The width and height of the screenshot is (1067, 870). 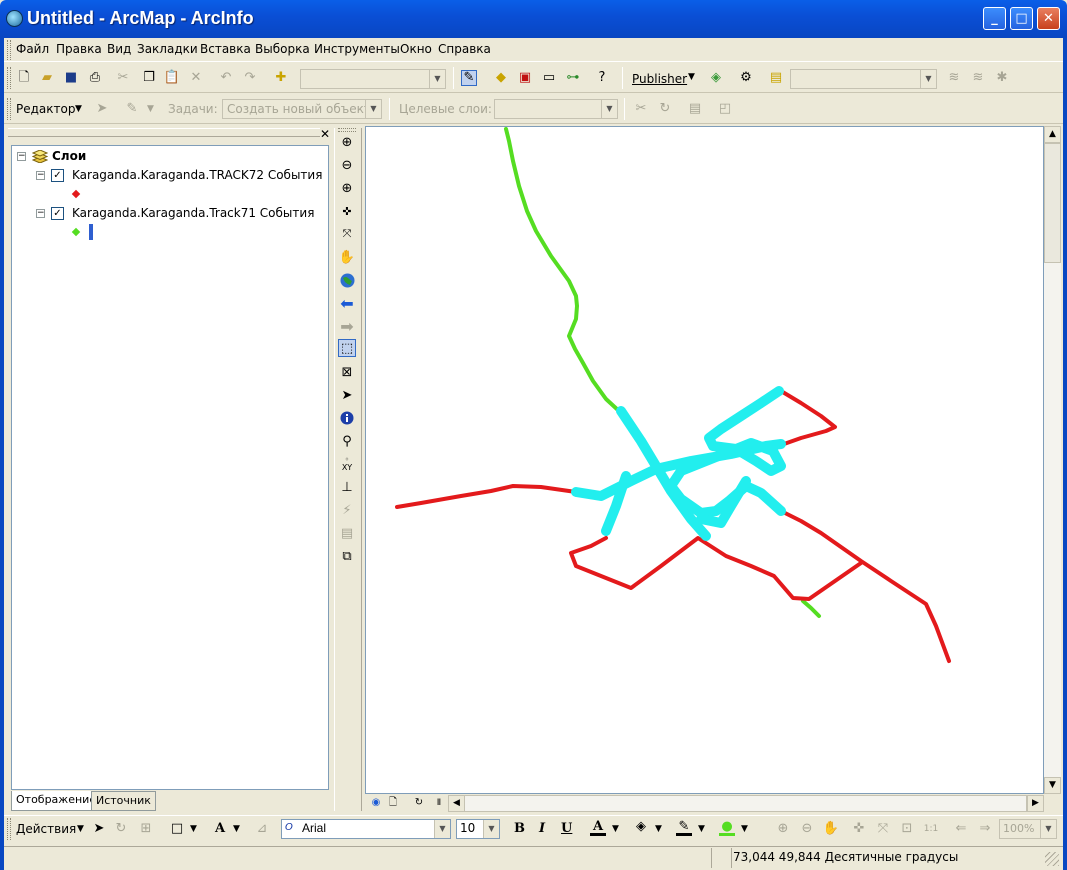 What do you see at coordinates (347, 280) in the screenshot?
I see `full-extent-globe-icon` at bounding box center [347, 280].